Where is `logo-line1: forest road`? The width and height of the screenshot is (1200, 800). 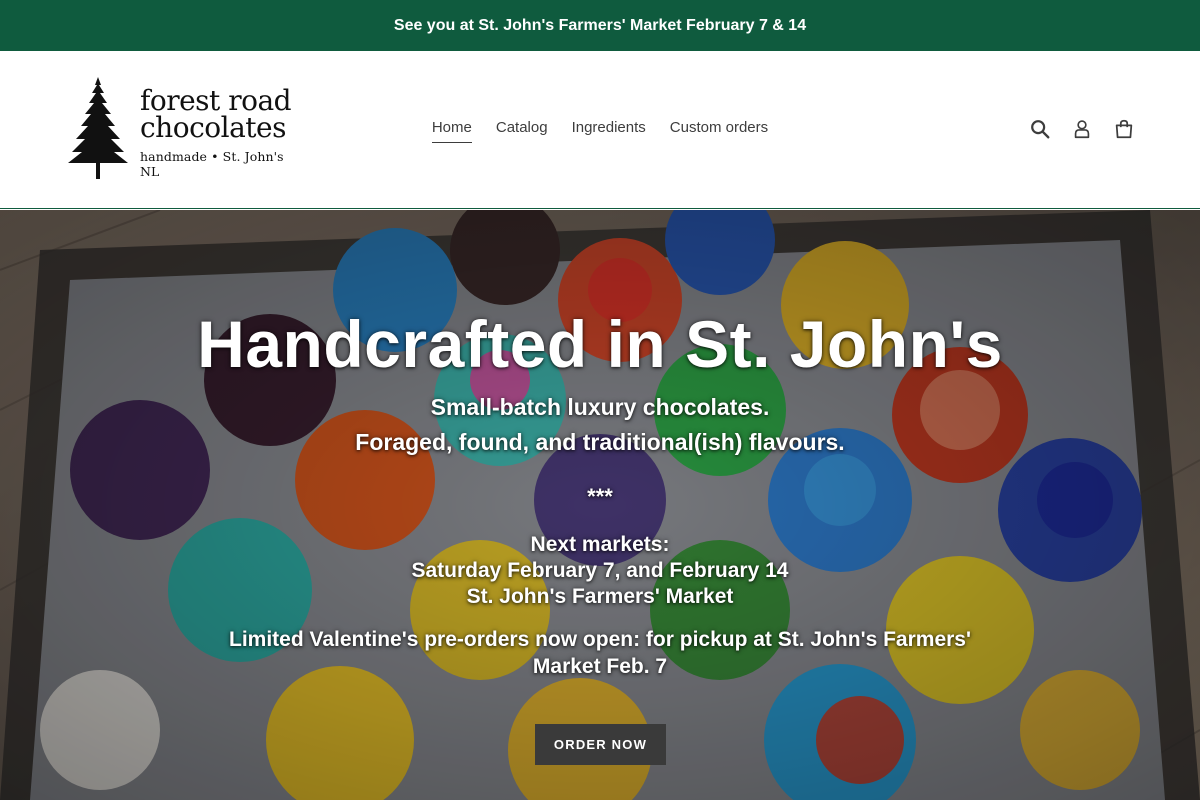 logo-line1: forest road is located at coordinates (216, 100).